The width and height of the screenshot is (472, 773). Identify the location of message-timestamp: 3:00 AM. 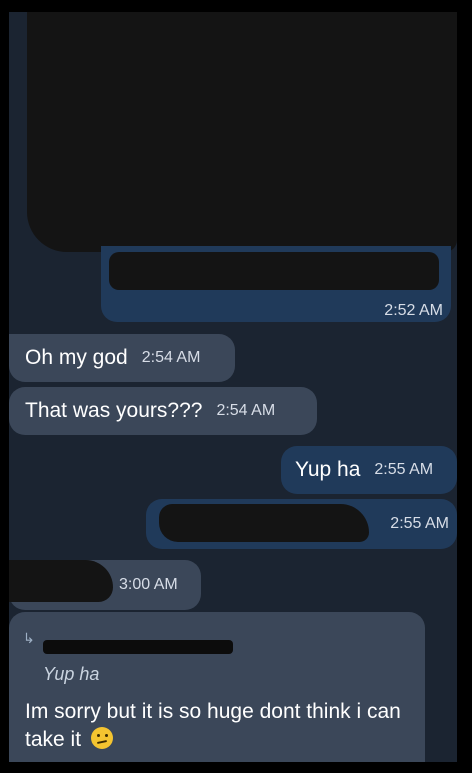
(148, 584).